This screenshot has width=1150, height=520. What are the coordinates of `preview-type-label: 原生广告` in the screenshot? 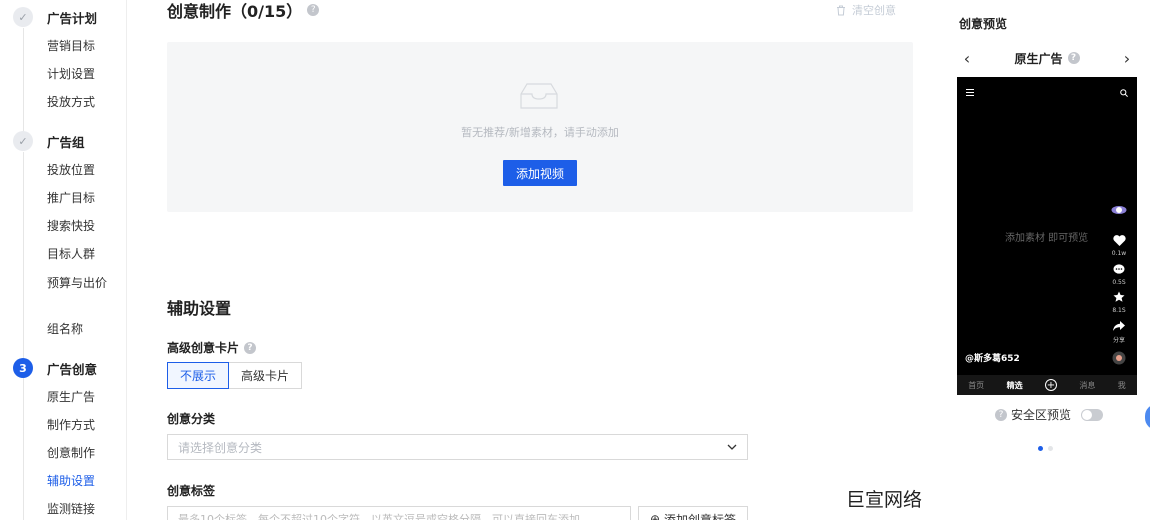 It's located at (1038, 58).